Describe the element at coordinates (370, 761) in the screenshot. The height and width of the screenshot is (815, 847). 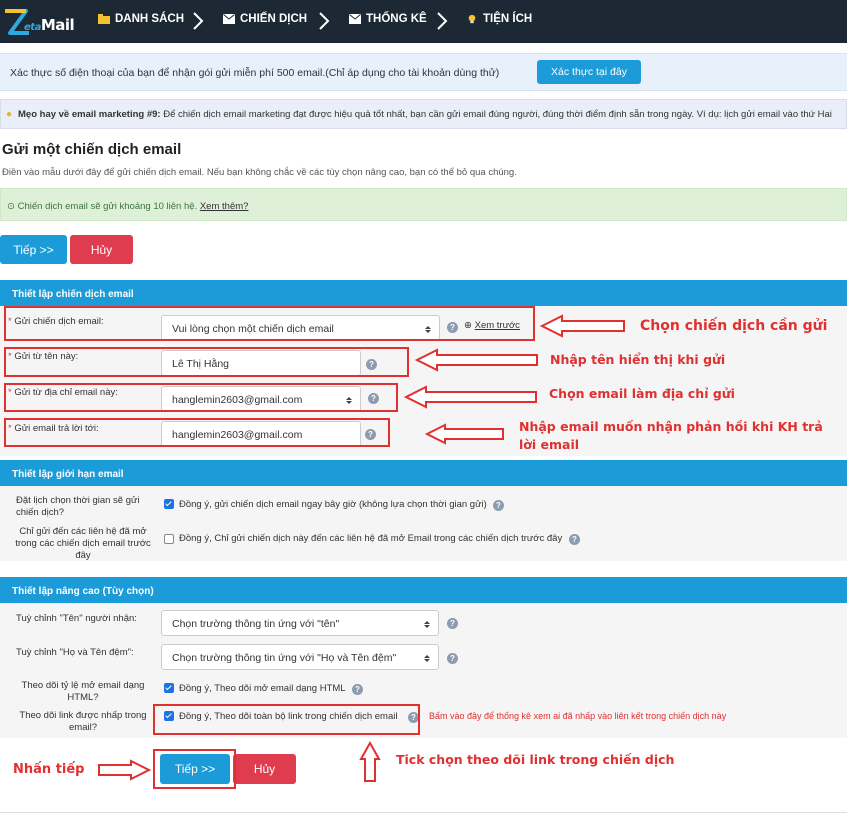
I see `arrow-up-icon` at that location.